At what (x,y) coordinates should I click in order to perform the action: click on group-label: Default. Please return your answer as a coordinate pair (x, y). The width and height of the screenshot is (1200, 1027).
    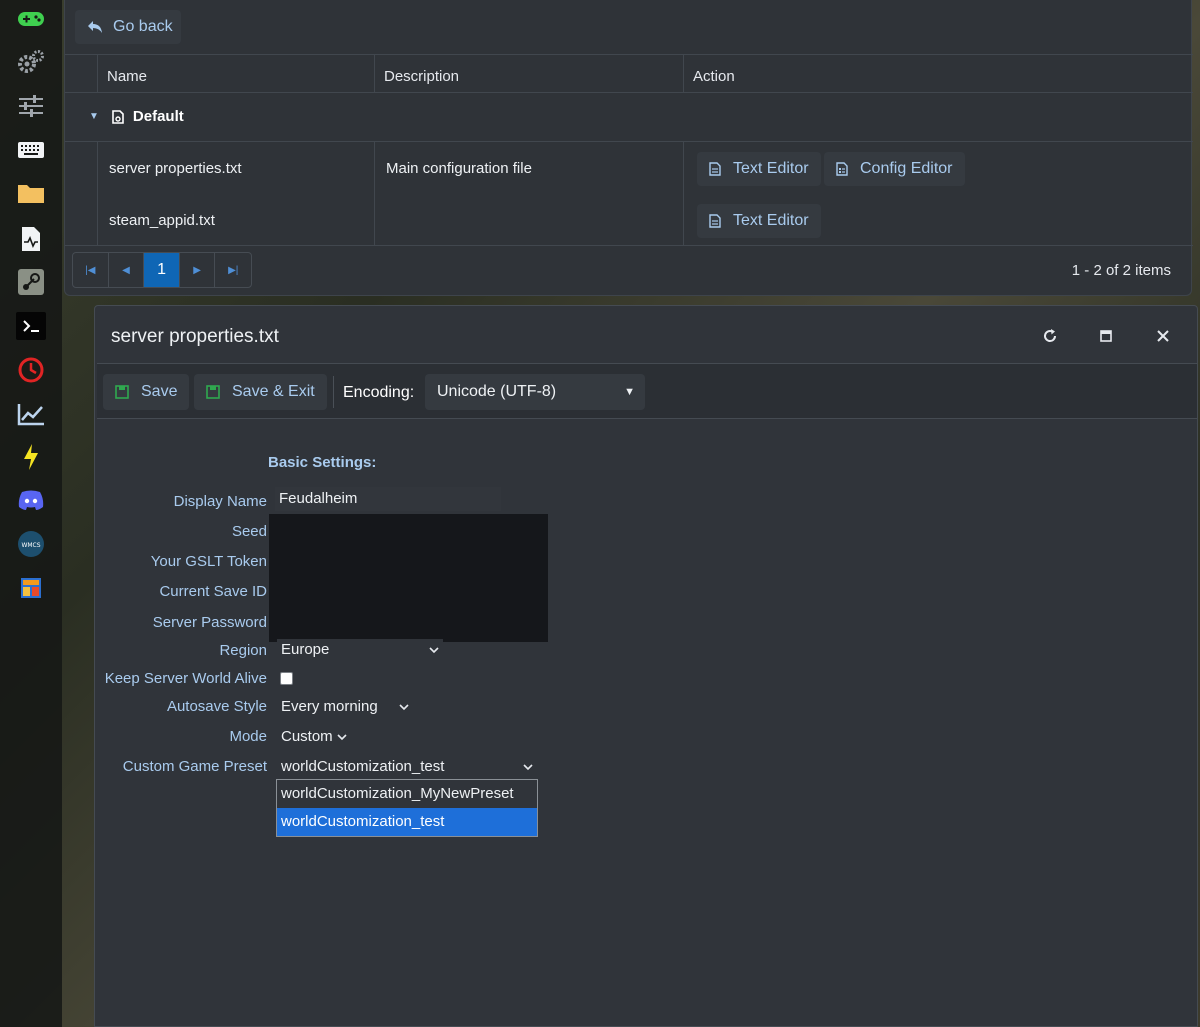
    Looking at the image, I should click on (158, 116).